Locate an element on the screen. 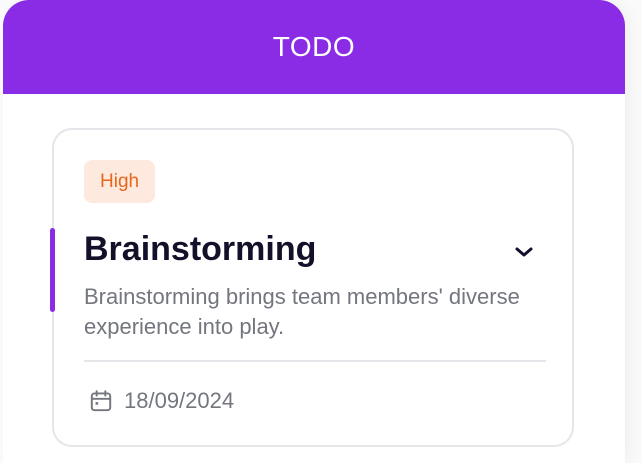 The image size is (642, 463). card-accent-bar is located at coordinates (52, 270).